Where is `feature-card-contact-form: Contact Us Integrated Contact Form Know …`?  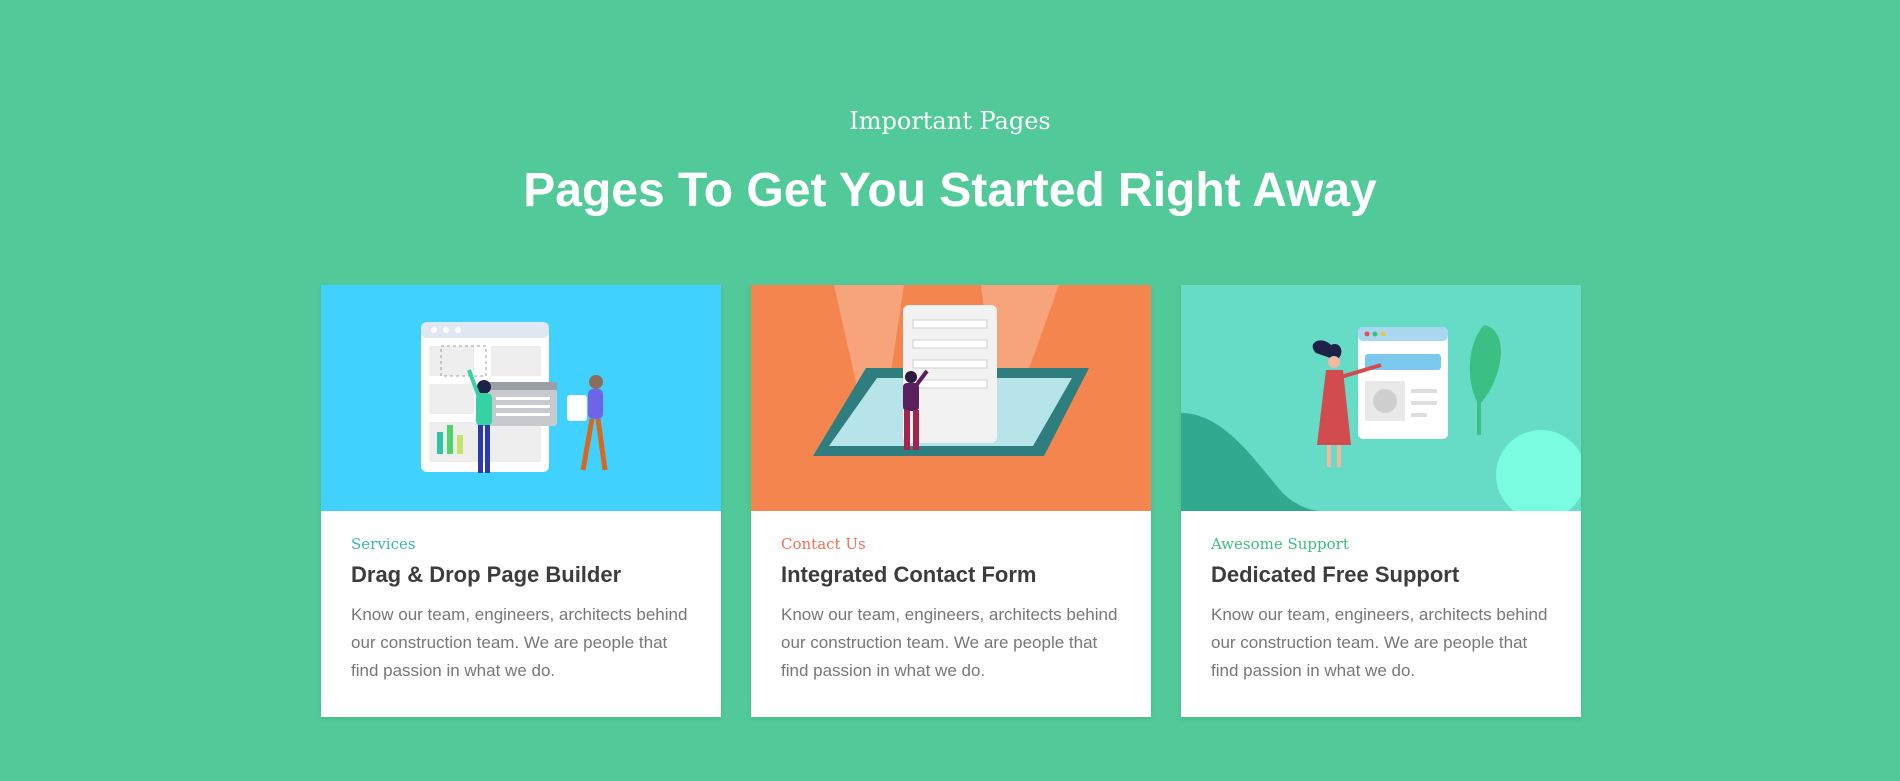
feature-card-contact-form: Contact Us Integrated Contact Form Know … is located at coordinates (951, 501).